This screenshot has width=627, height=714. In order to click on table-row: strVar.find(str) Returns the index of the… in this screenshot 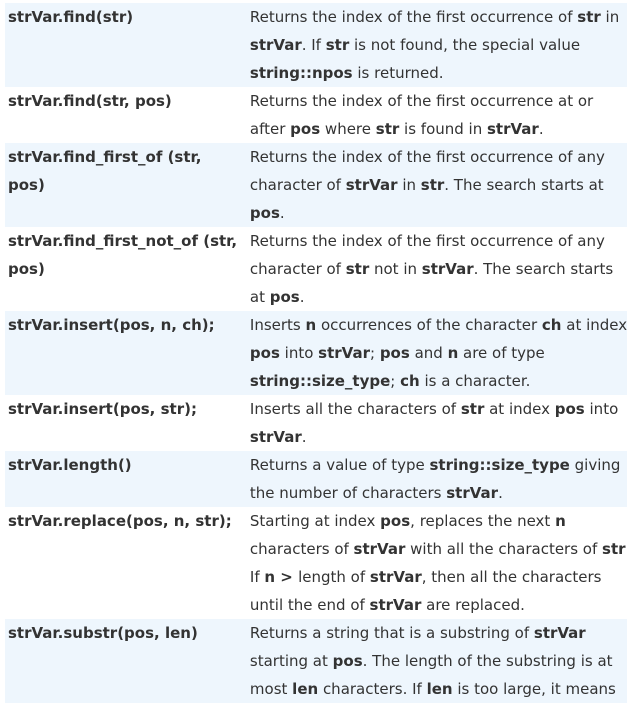, I will do `click(316, 45)`.